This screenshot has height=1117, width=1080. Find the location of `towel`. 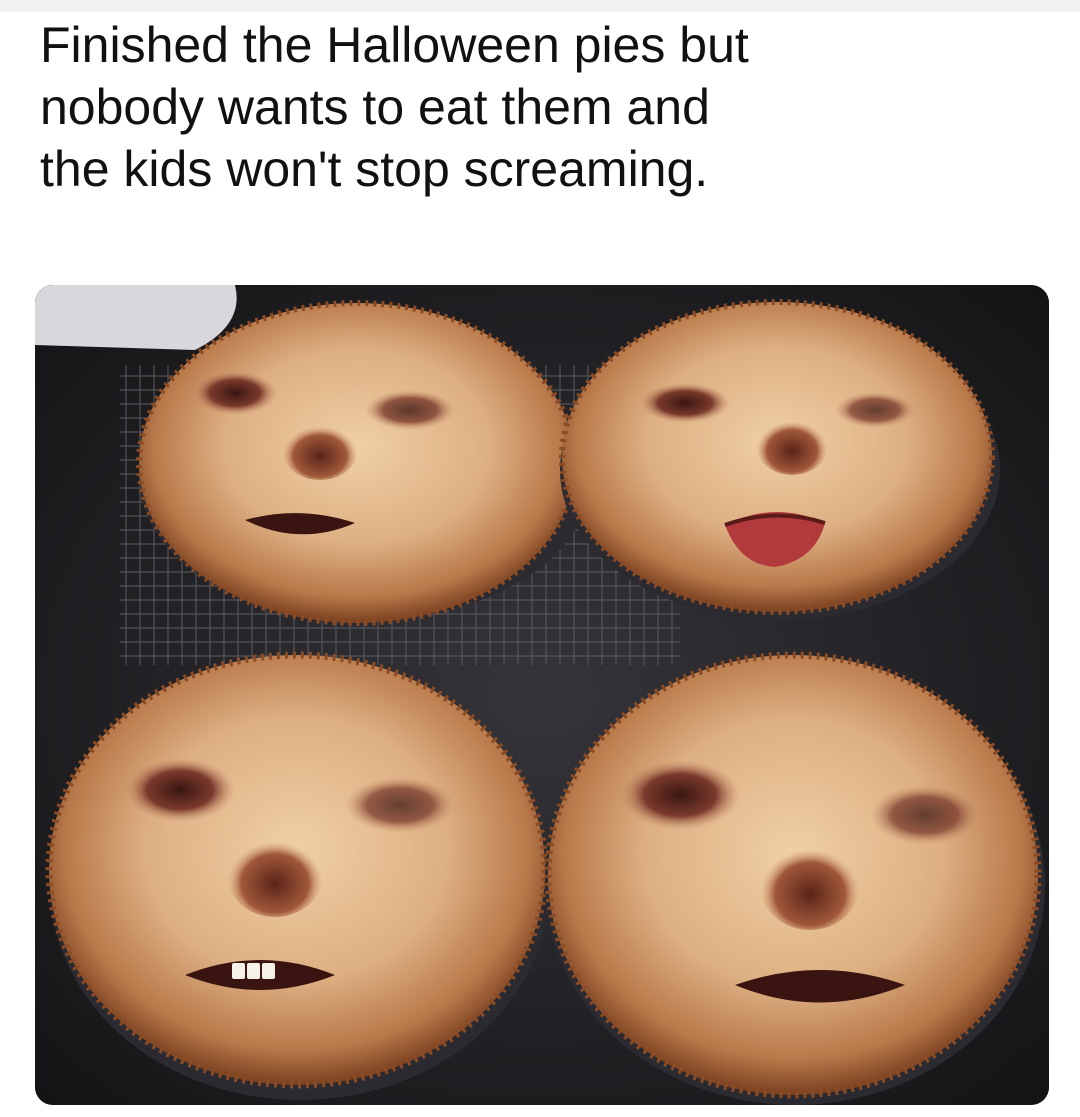

towel is located at coordinates (136, 317).